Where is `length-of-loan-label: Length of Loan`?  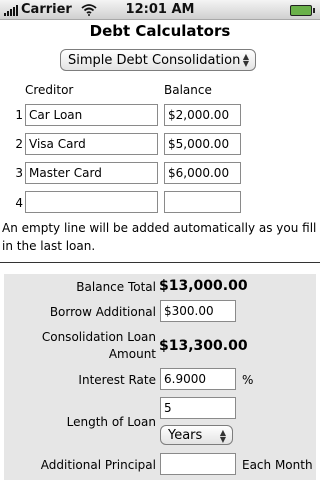
length-of-loan-label: Length of Loan is located at coordinates (111, 422).